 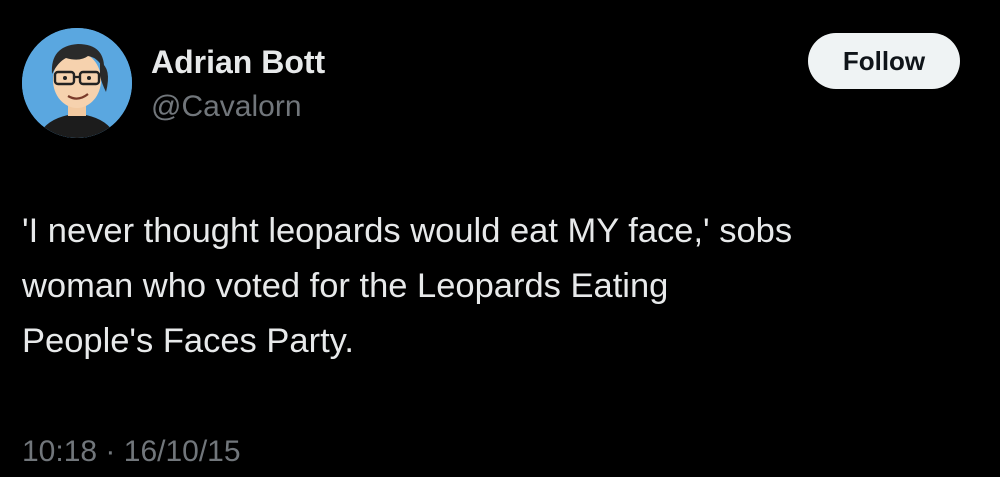 What do you see at coordinates (226, 107) in the screenshot?
I see `author-handle: @Cavalorn` at bounding box center [226, 107].